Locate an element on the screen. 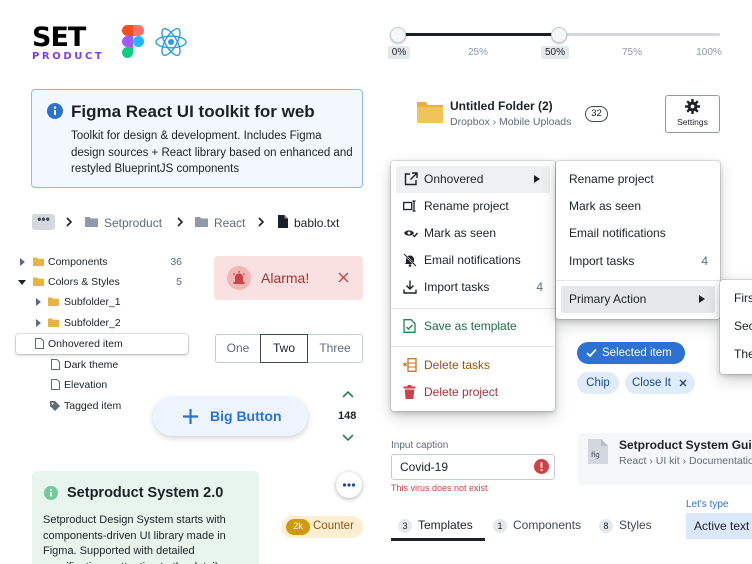 The width and height of the screenshot is (752, 564). breadcrumb-item: React is located at coordinates (229, 223).